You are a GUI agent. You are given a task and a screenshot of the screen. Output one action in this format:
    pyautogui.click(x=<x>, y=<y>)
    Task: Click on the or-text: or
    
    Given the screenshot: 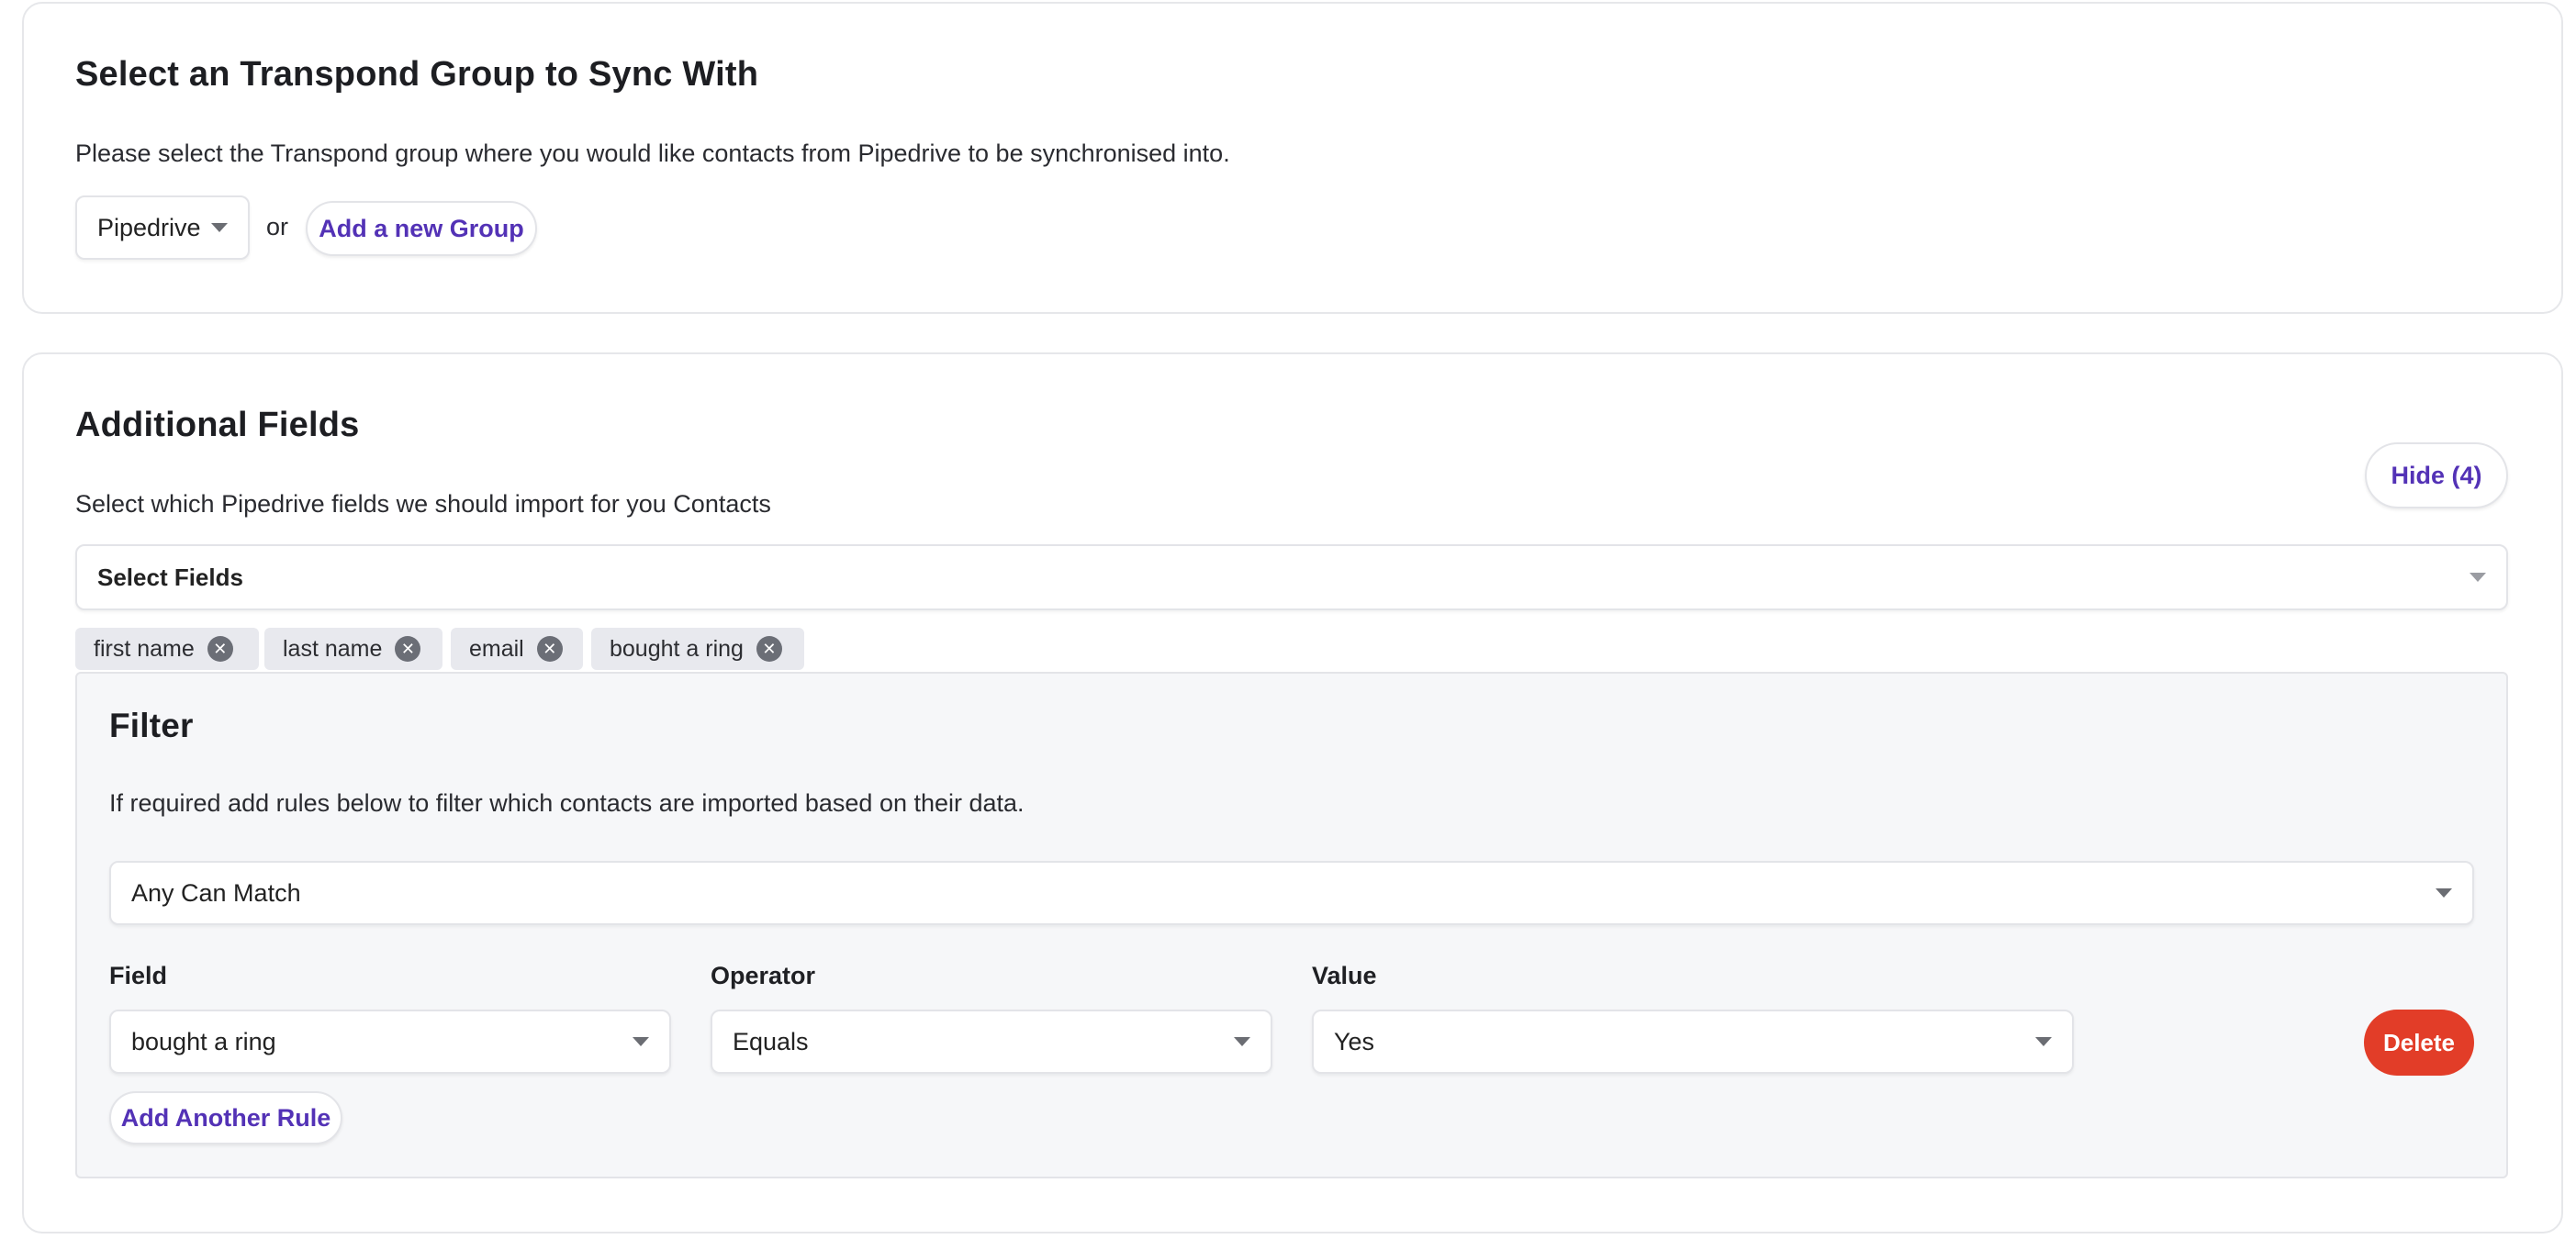 What is the action you would take?
    pyautogui.click(x=277, y=227)
    